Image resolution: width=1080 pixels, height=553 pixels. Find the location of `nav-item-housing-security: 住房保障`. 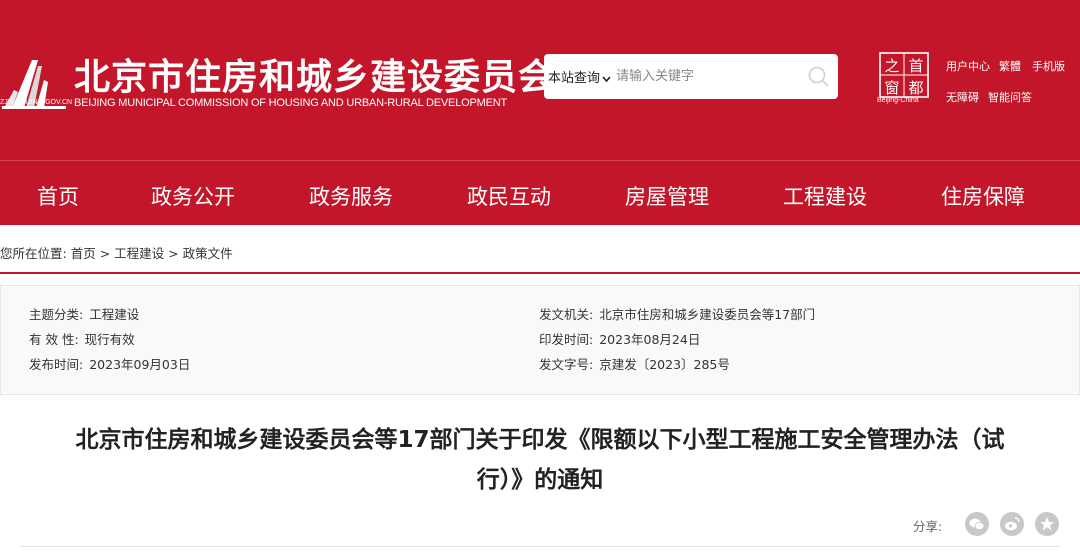

nav-item-housing-security: 住房保障 is located at coordinates (983, 196).